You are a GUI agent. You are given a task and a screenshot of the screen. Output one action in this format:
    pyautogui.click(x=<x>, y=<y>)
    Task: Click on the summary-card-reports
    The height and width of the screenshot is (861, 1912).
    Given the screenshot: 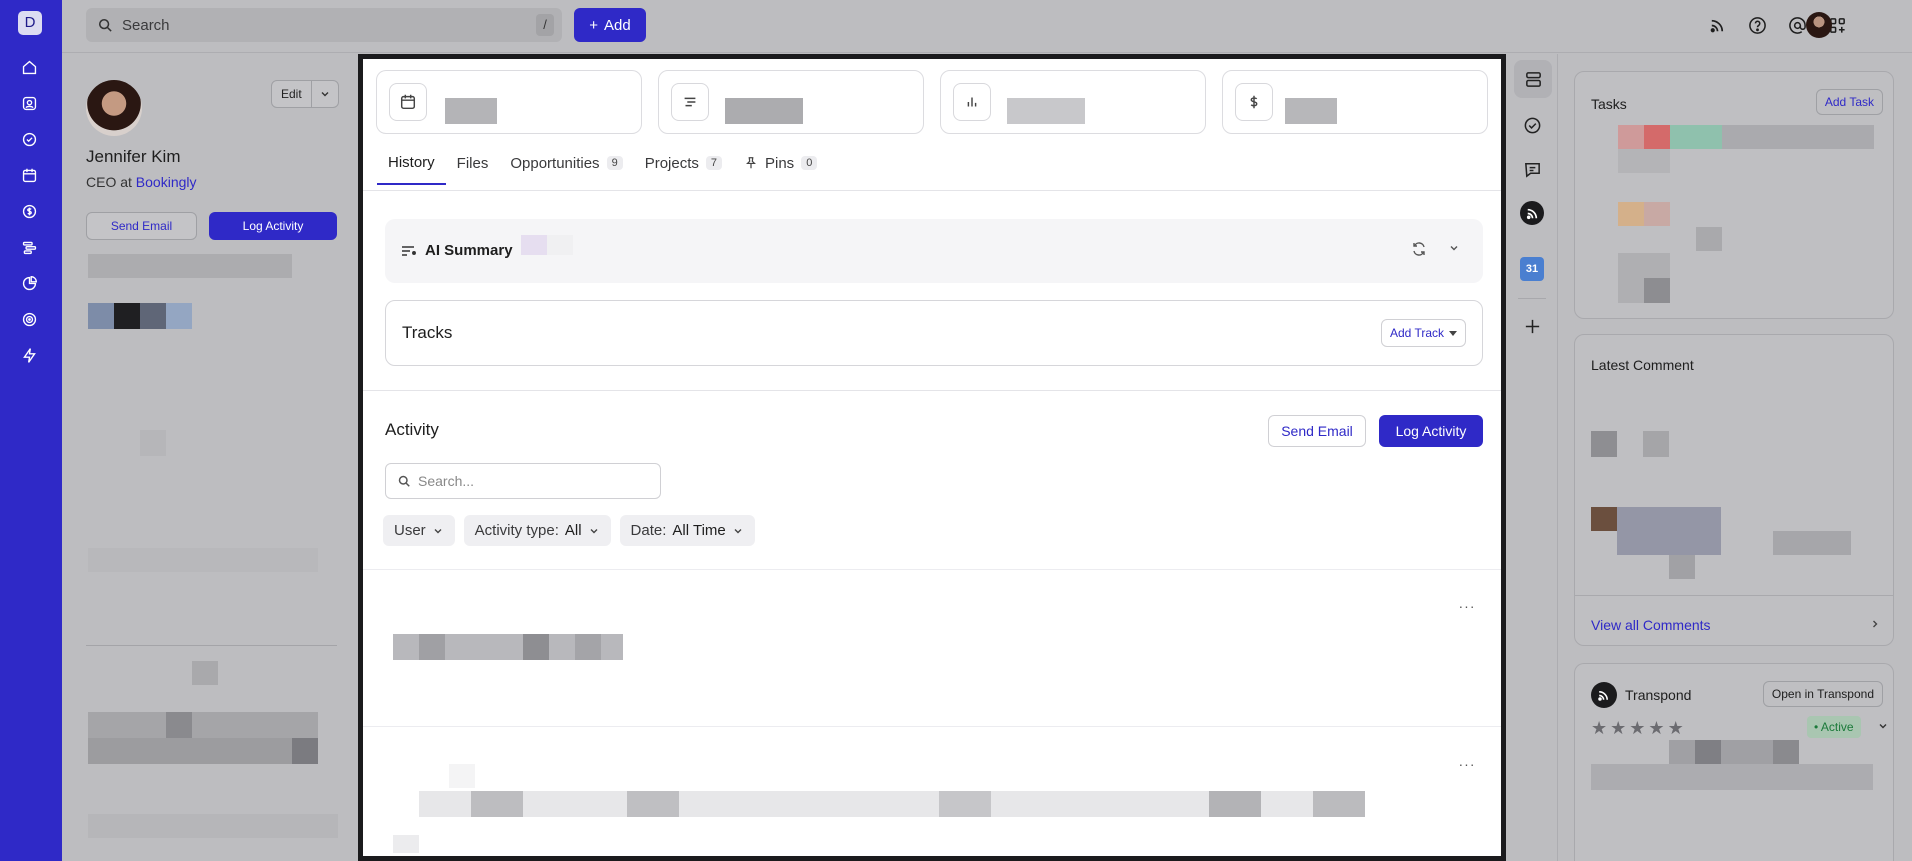 What is the action you would take?
    pyautogui.click(x=1073, y=102)
    